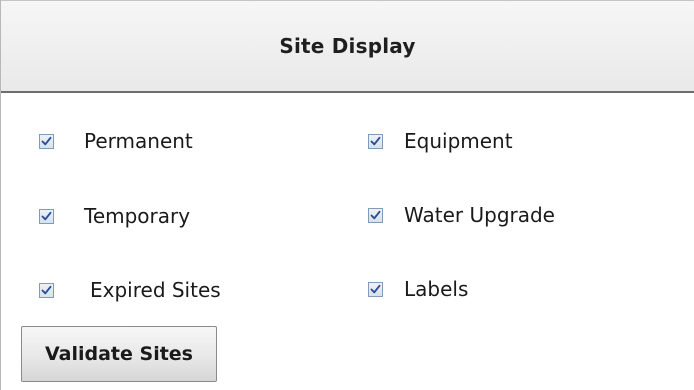 This screenshot has width=694, height=390. I want to click on labels-checkbox, so click(375, 289).